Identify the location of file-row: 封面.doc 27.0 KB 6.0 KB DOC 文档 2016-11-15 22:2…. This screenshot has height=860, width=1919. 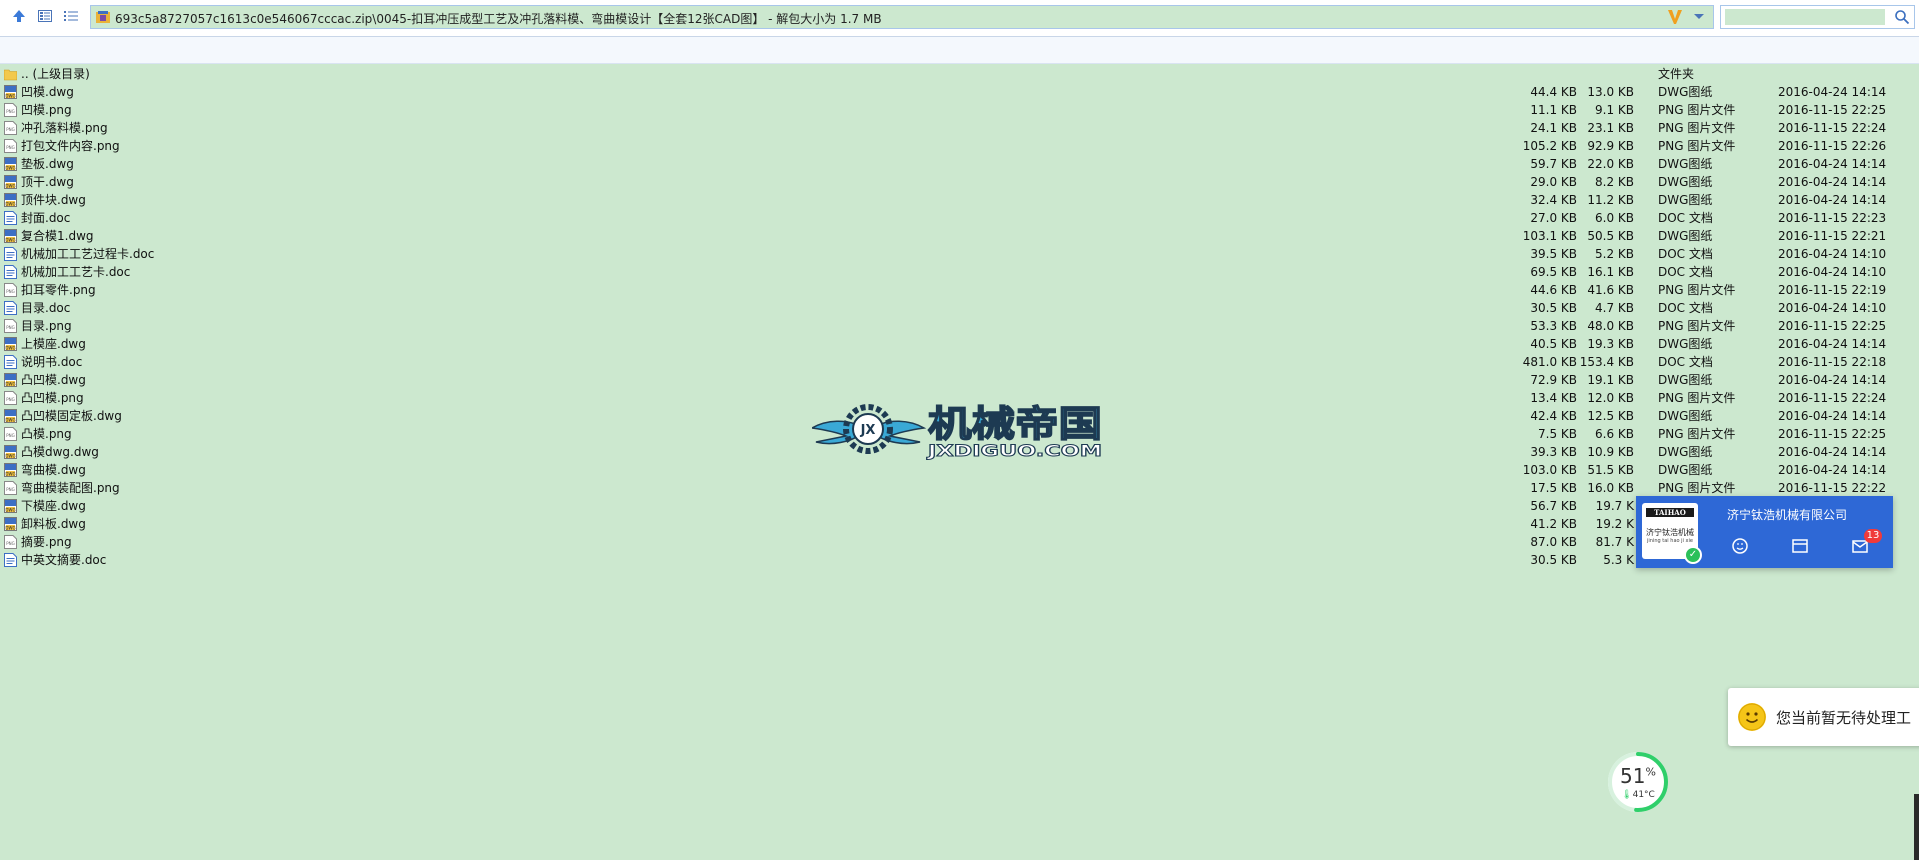
(959, 218).